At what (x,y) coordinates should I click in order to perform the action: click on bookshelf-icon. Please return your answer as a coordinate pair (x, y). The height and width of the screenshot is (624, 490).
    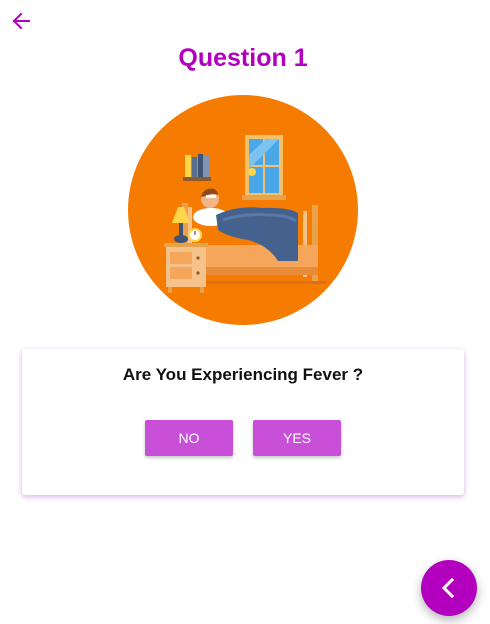
    Looking at the image, I should click on (197, 167).